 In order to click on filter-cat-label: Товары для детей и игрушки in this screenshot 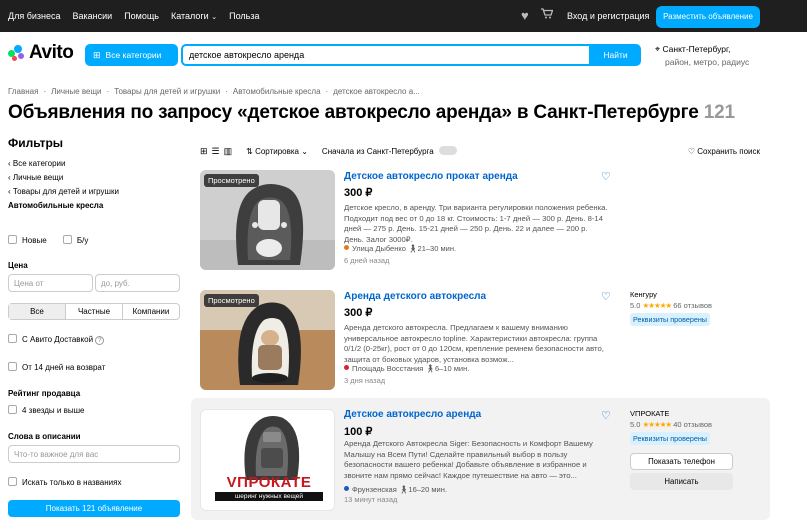, I will do `click(65, 191)`.